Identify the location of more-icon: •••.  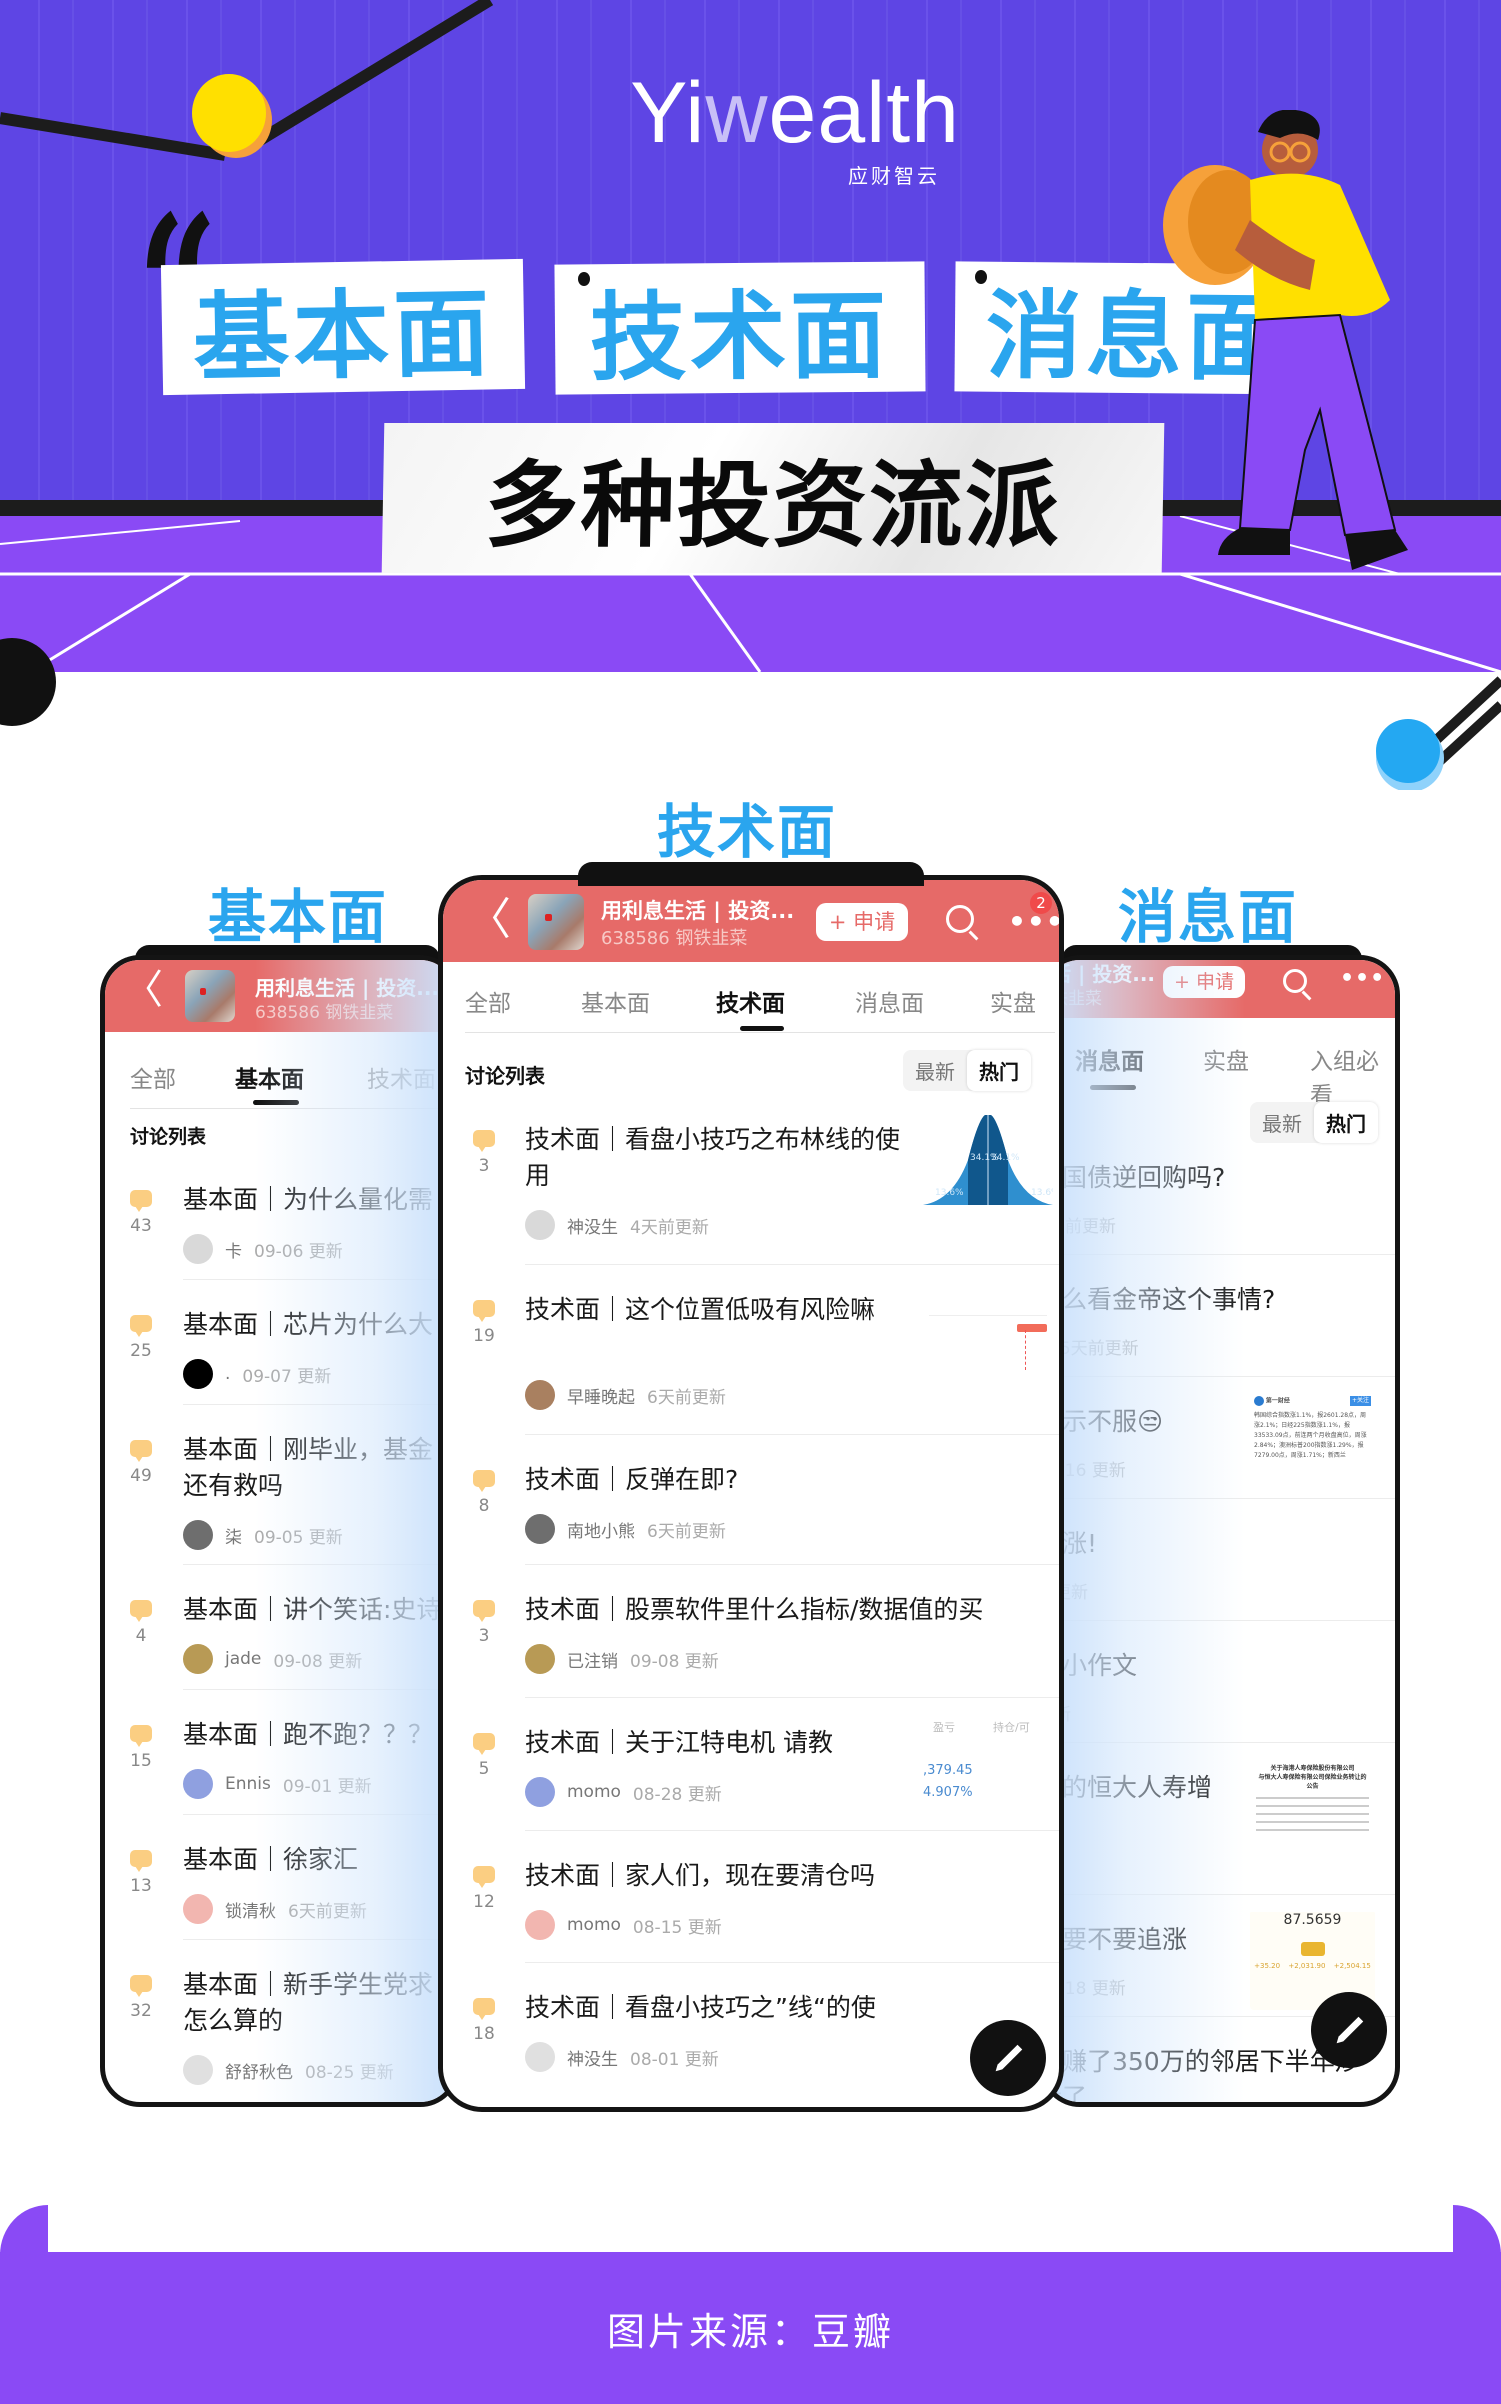
(1362, 979).